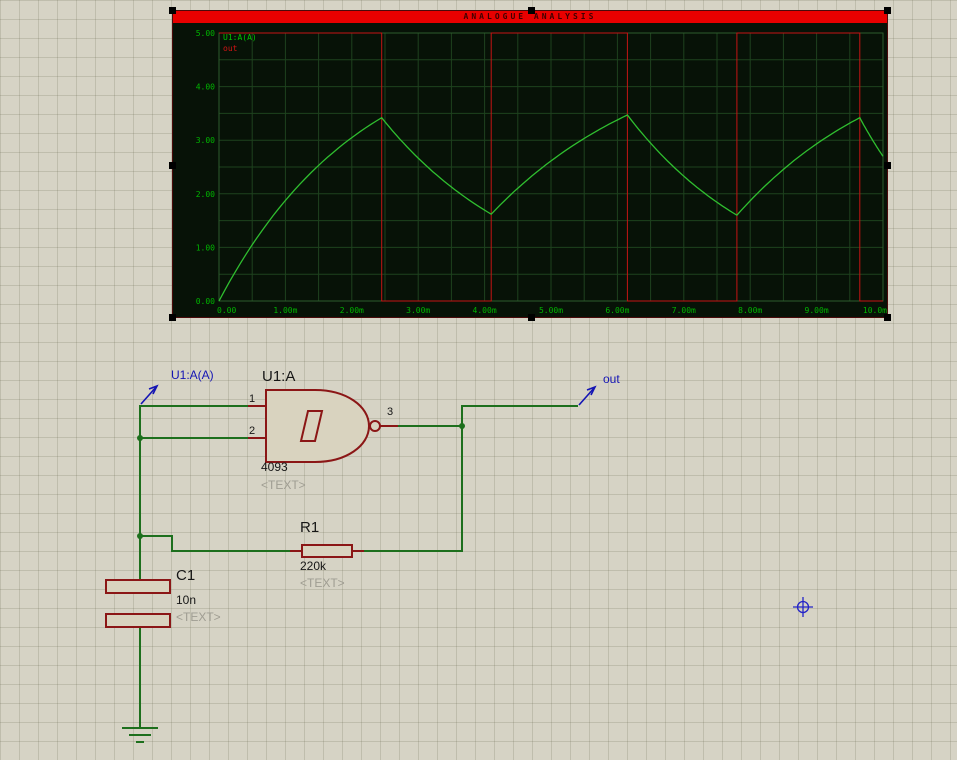 The height and width of the screenshot is (760, 957). What do you see at coordinates (803, 607) in the screenshot?
I see `origin-marker-icon` at bounding box center [803, 607].